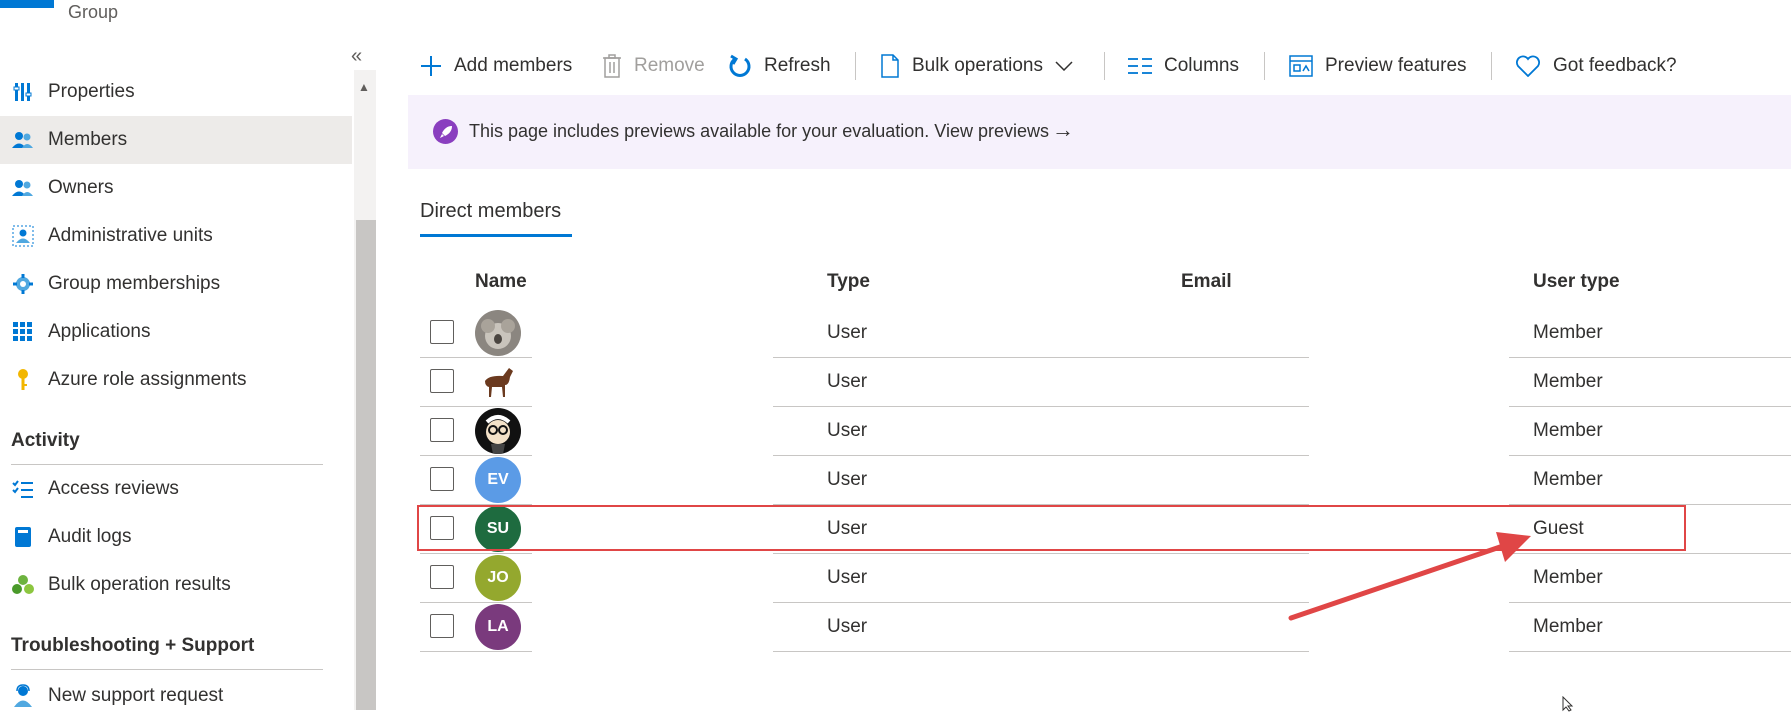 Image resolution: width=1791 pixels, height=720 pixels. What do you see at coordinates (797, 65) in the screenshot?
I see `refresh-label: Refresh` at bounding box center [797, 65].